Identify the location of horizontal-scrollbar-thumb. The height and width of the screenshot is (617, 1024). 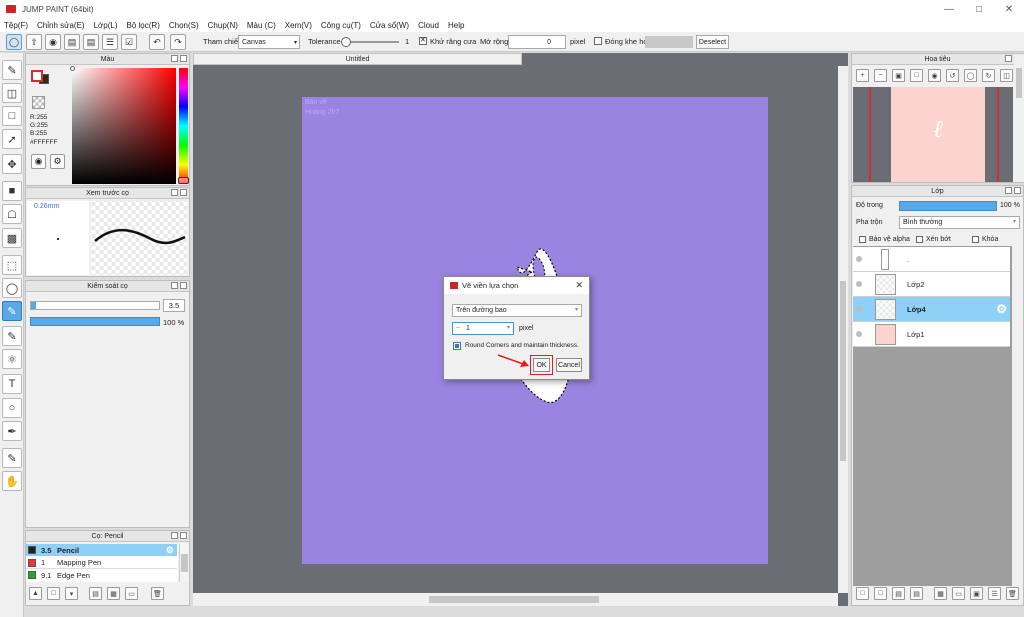
(514, 599).